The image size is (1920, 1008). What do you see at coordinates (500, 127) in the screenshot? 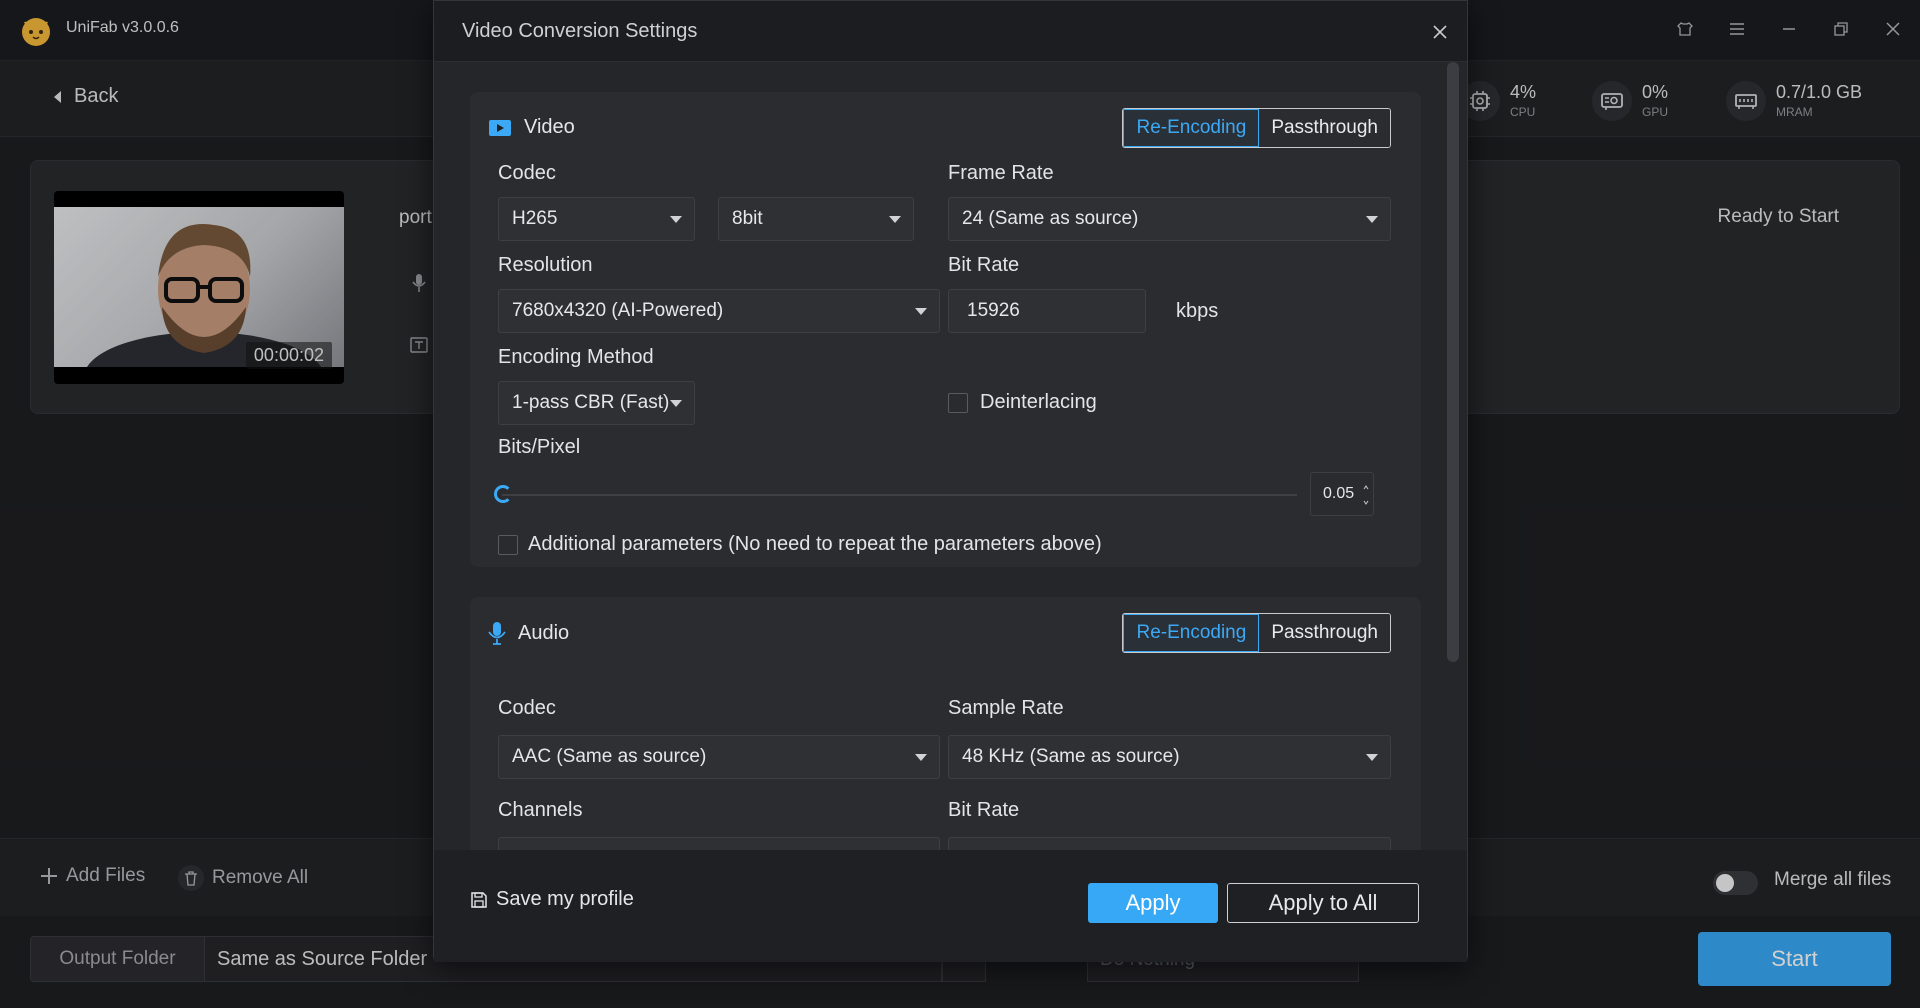
I see `video-icon` at bounding box center [500, 127].